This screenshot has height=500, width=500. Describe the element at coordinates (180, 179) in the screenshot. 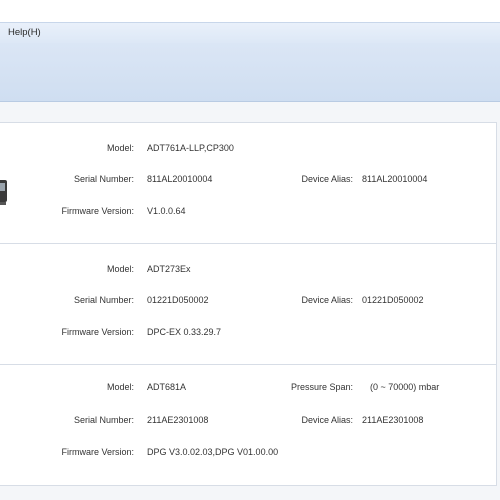

I see `serial-value: 811AL20010004` at that location.